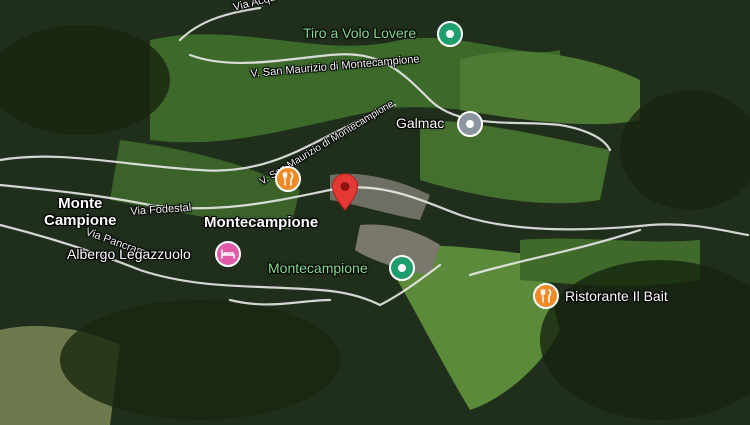  I want to click on poi-label: Albergo Legazzuolo, so click(129, 254).